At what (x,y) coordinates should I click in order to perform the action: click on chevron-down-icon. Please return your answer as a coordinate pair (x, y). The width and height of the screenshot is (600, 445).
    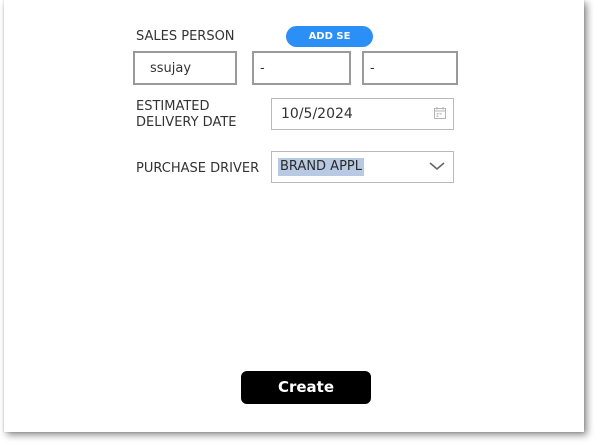
    Looking at the image, I should click on (437, 166).